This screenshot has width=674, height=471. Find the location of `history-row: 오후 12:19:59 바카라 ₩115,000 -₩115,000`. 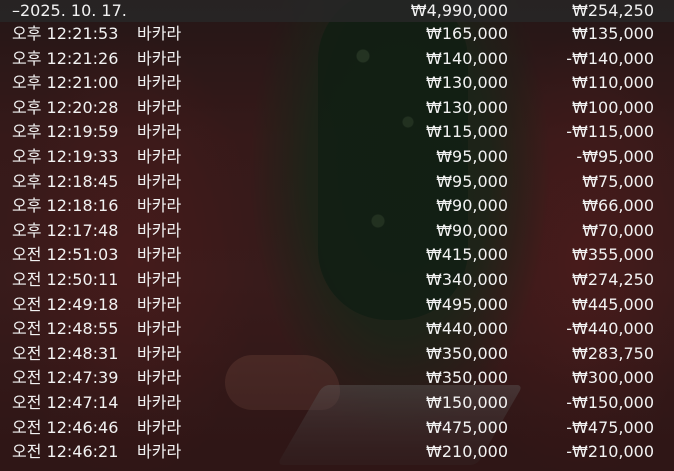

history-row: 오후 12:19:59 바카라 ₩115,000 -₩115,000 is located at coordinates (337, 132).